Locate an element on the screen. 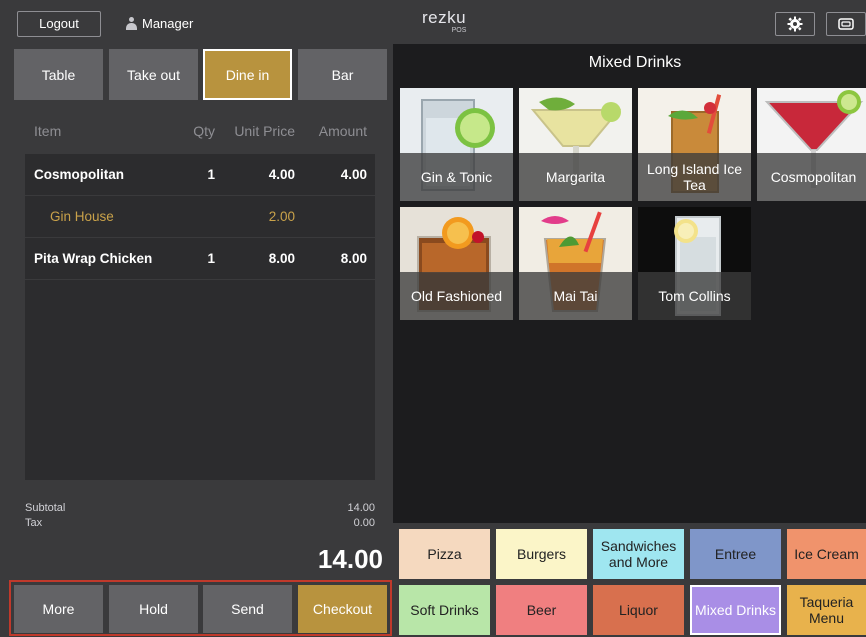 The width and height of the screenshot is (866, 637). column-unit-price: Unit Price is located at coordinates (264, 131).